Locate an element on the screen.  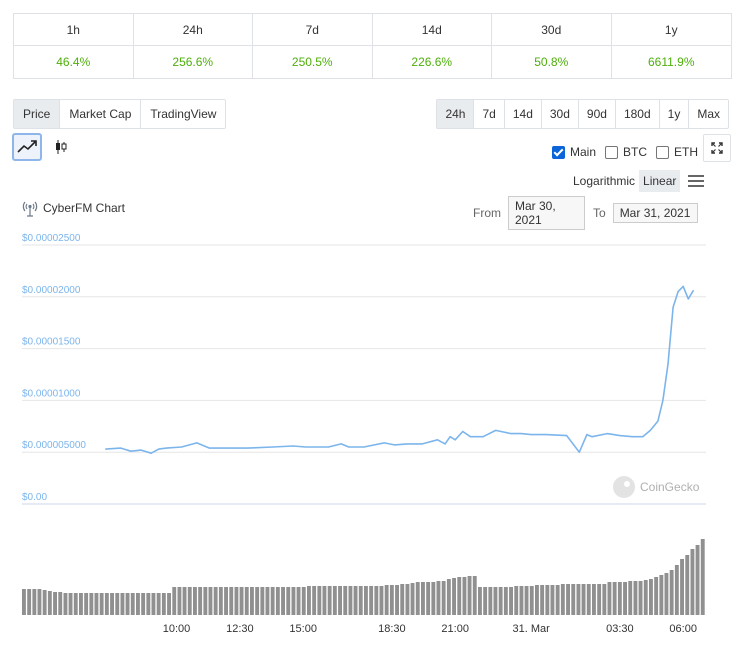
y-tick-label: $0.00001000 is located at coordinates (51, 393).